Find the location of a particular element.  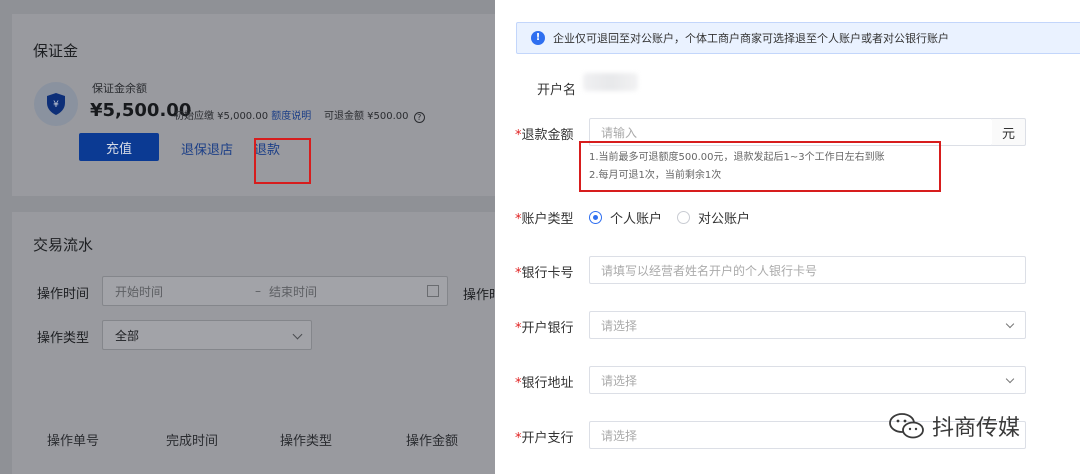

refund-highlight-box is located at coordinates (282, 161).